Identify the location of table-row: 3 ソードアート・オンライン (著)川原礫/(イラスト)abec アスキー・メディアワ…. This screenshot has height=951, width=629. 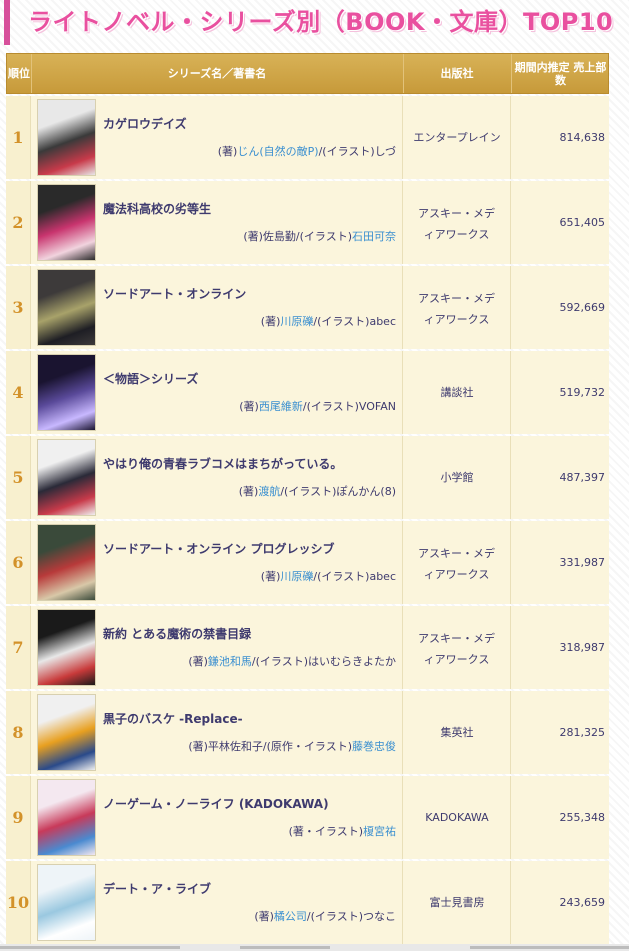
(307, 307).